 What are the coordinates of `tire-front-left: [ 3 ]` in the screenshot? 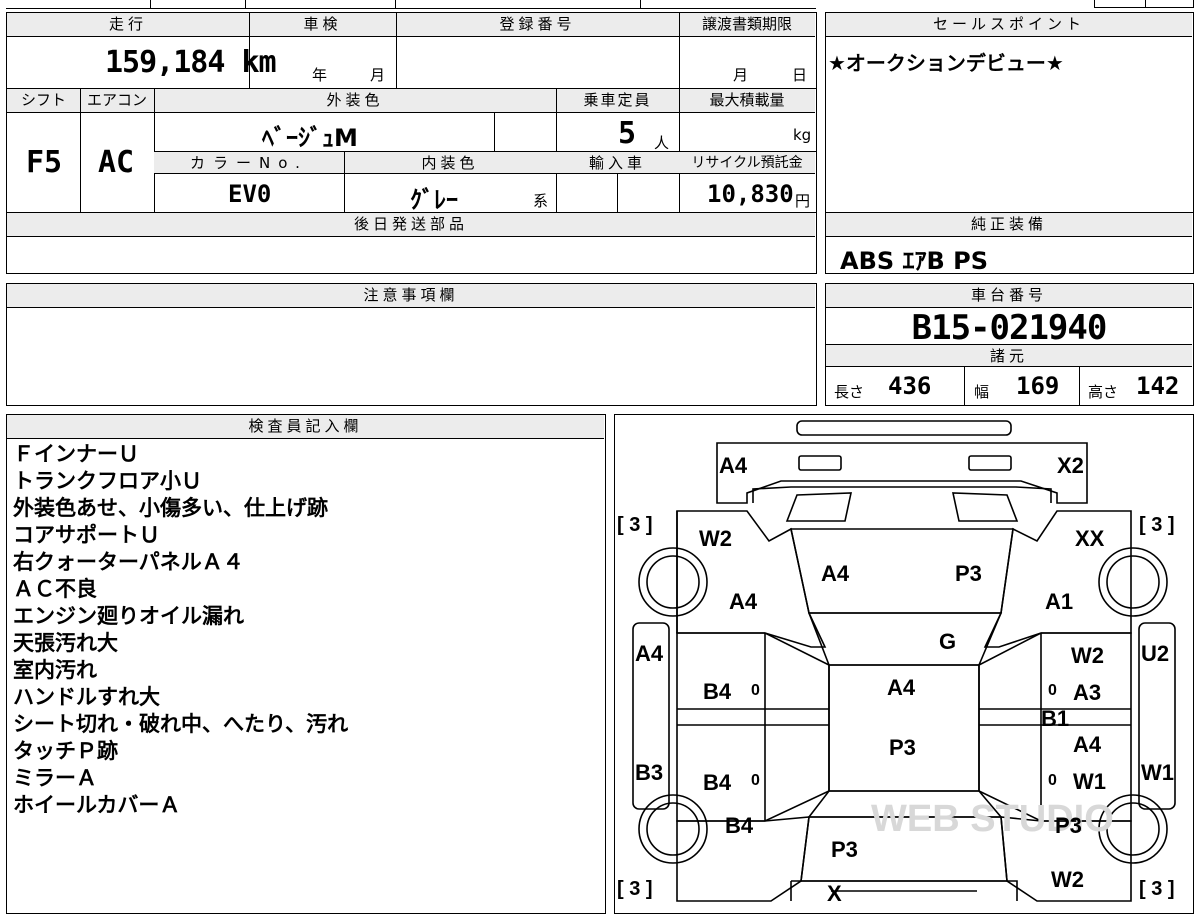 It's located at (635, 525).